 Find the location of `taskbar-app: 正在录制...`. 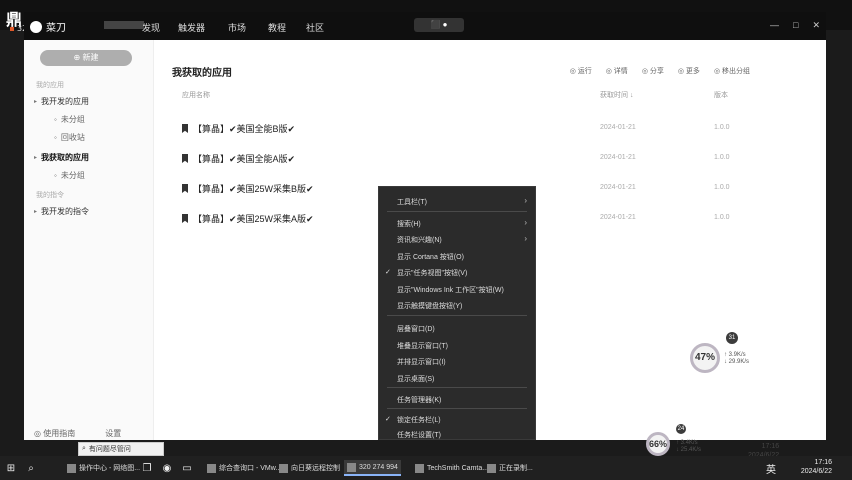

taskbar-app: 正在录制... is located at coordinates (510, 468).